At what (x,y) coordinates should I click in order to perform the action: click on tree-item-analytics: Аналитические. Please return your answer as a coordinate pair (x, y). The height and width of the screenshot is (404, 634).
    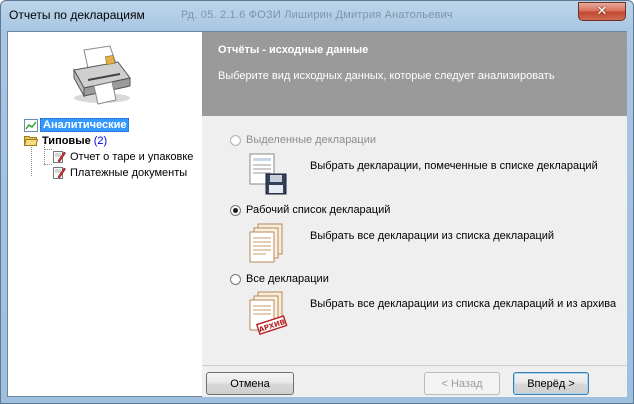
    Looking at the image, I should click on (77, 125).